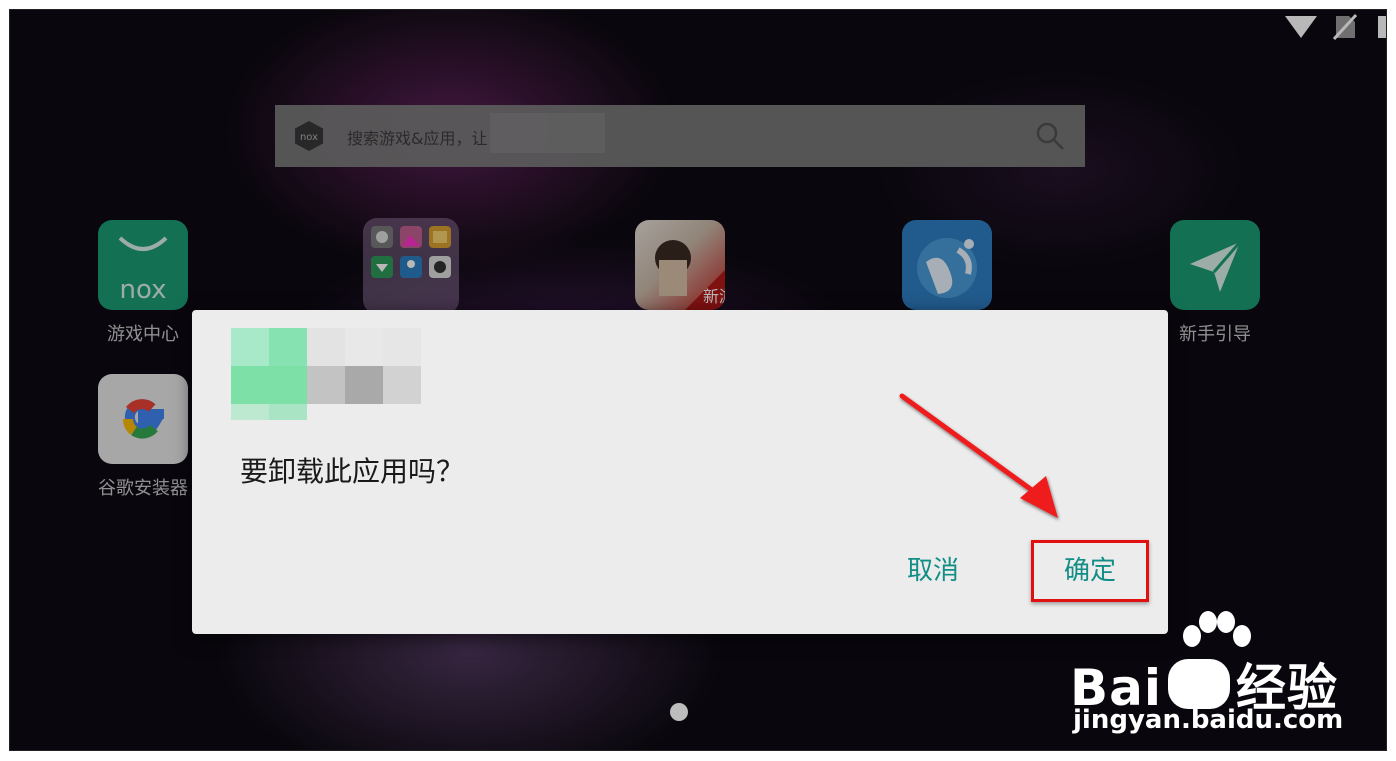 The image size is (1396, 761). What do you see at coordinates (1208, 720) in the screenshot?
I see `watermark-url: jingyan.baidu.com` at bounding box center [1208, 720].